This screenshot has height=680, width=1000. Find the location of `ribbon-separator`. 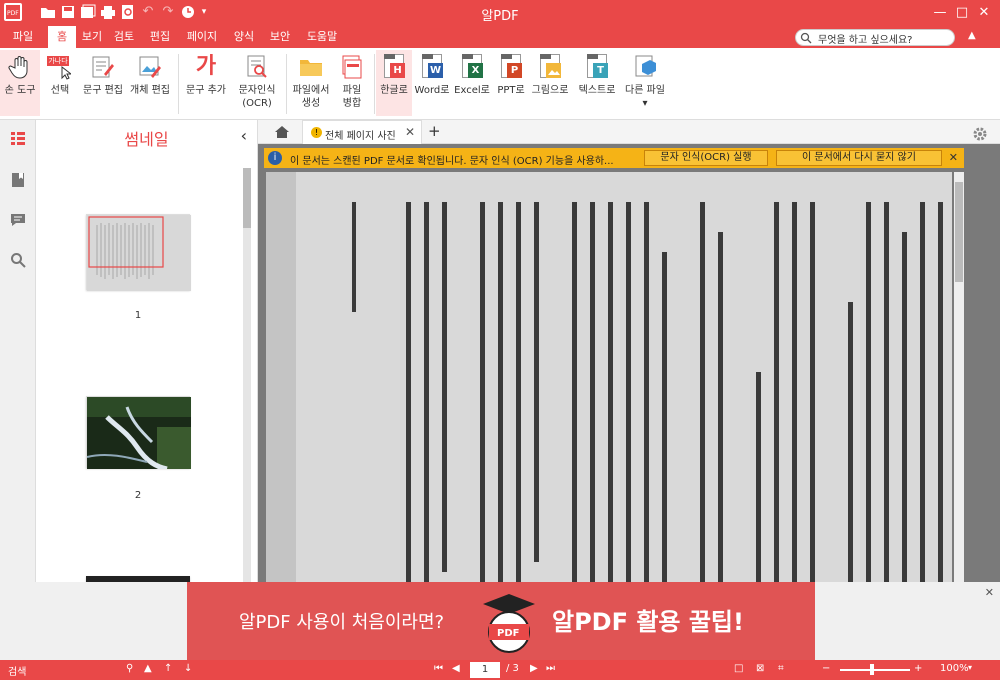

ribbon-separator is located at coordinates (178, 84).